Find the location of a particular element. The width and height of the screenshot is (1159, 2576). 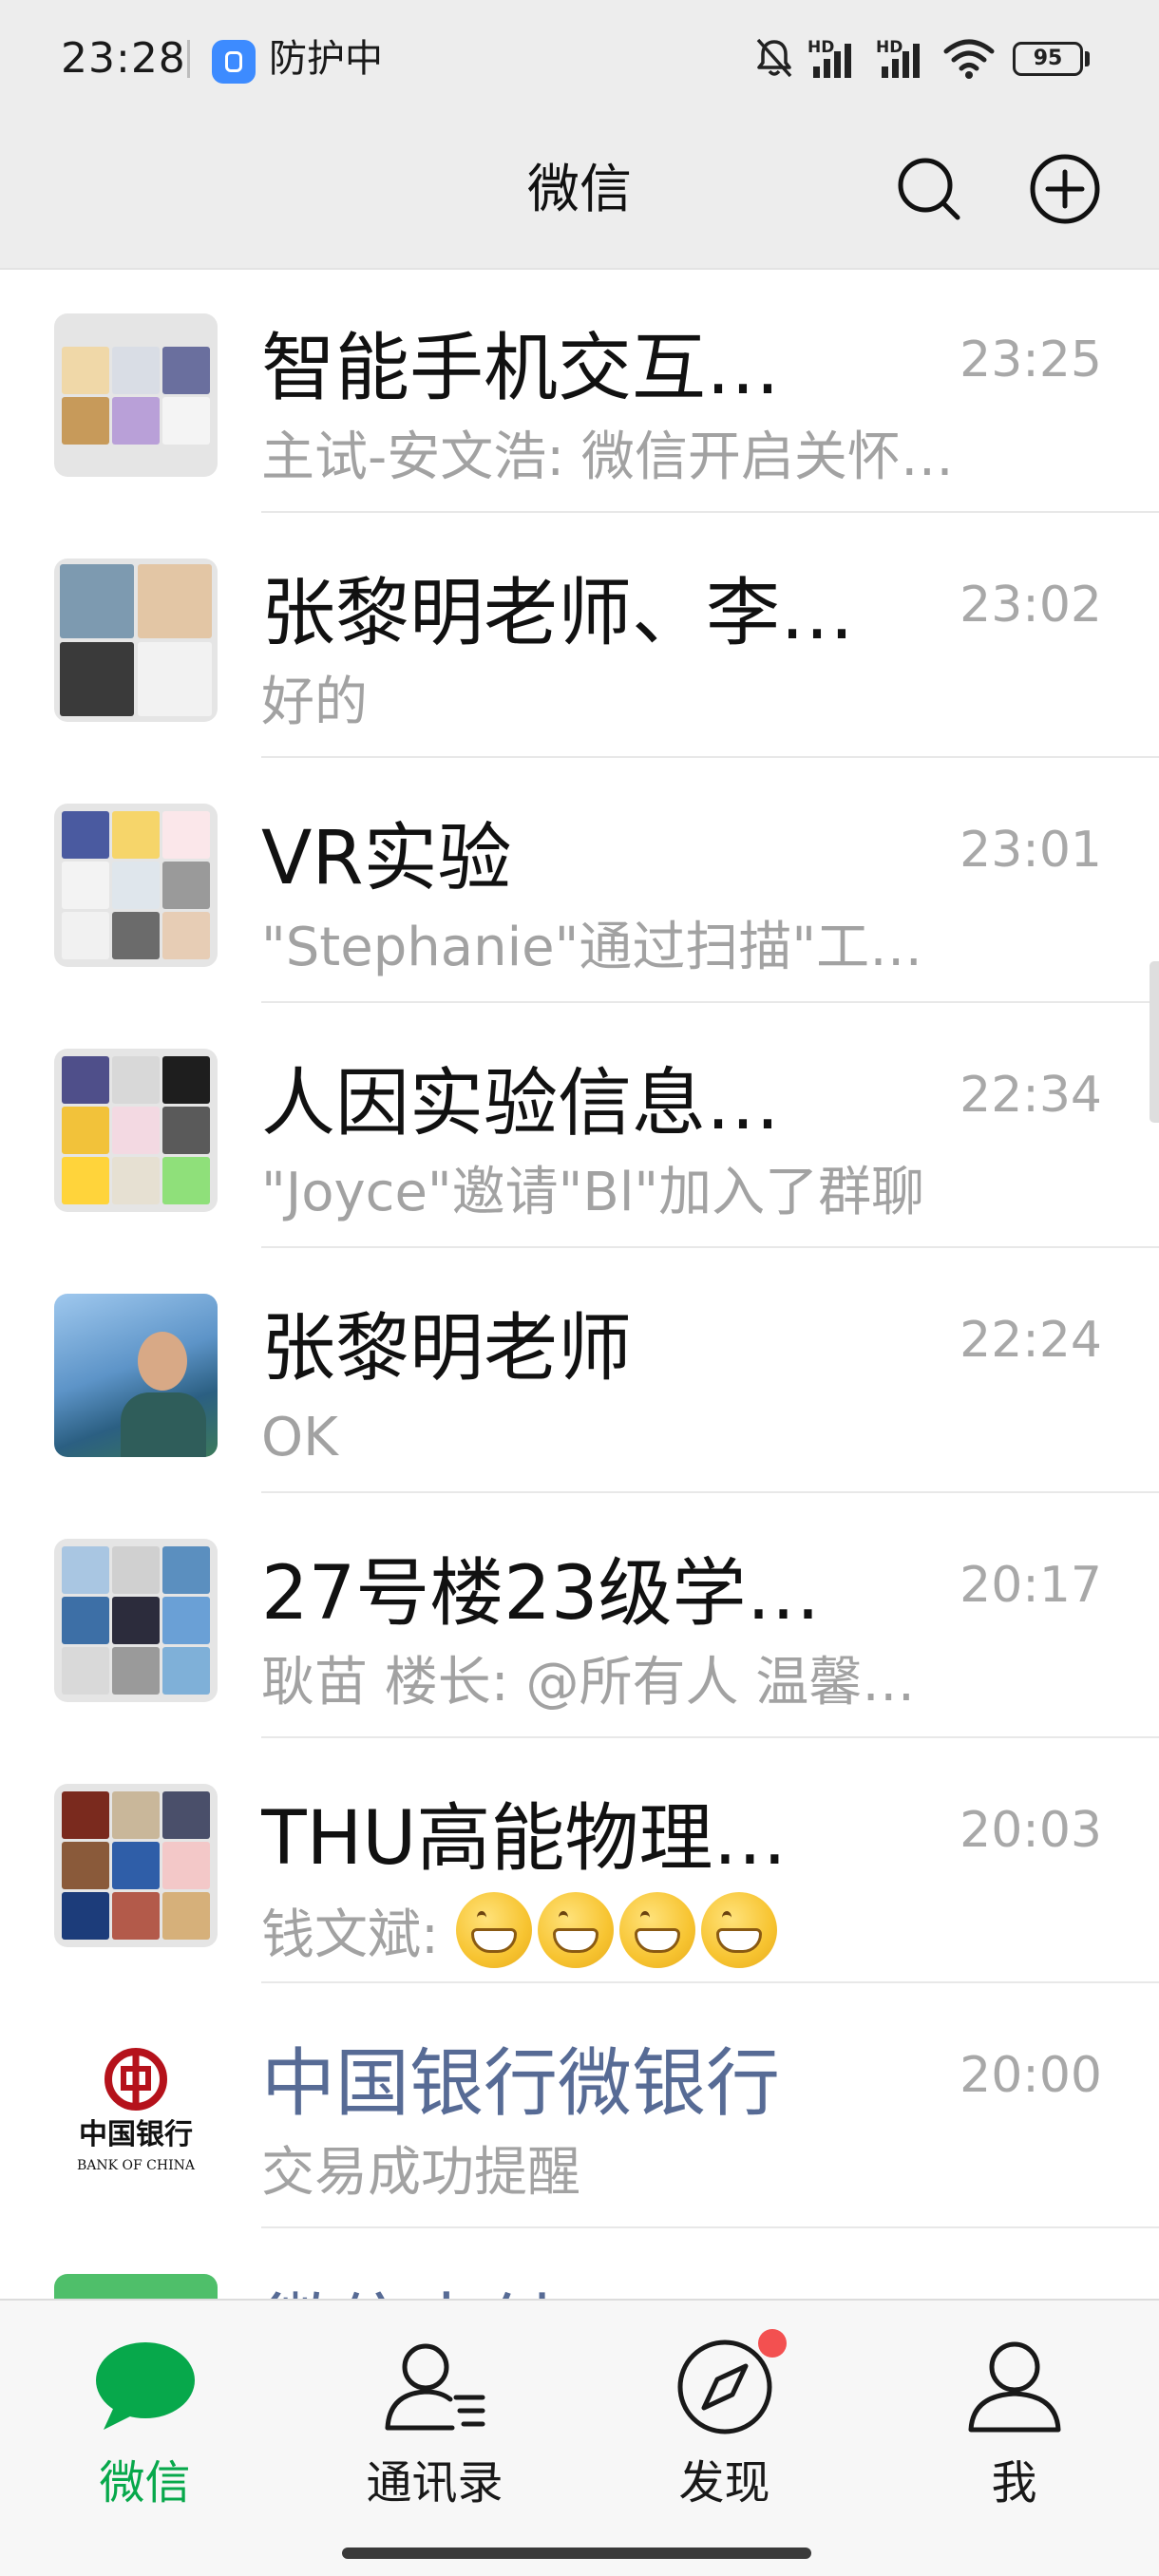

status-time: 23:28 is located at coordinates (123, 58).